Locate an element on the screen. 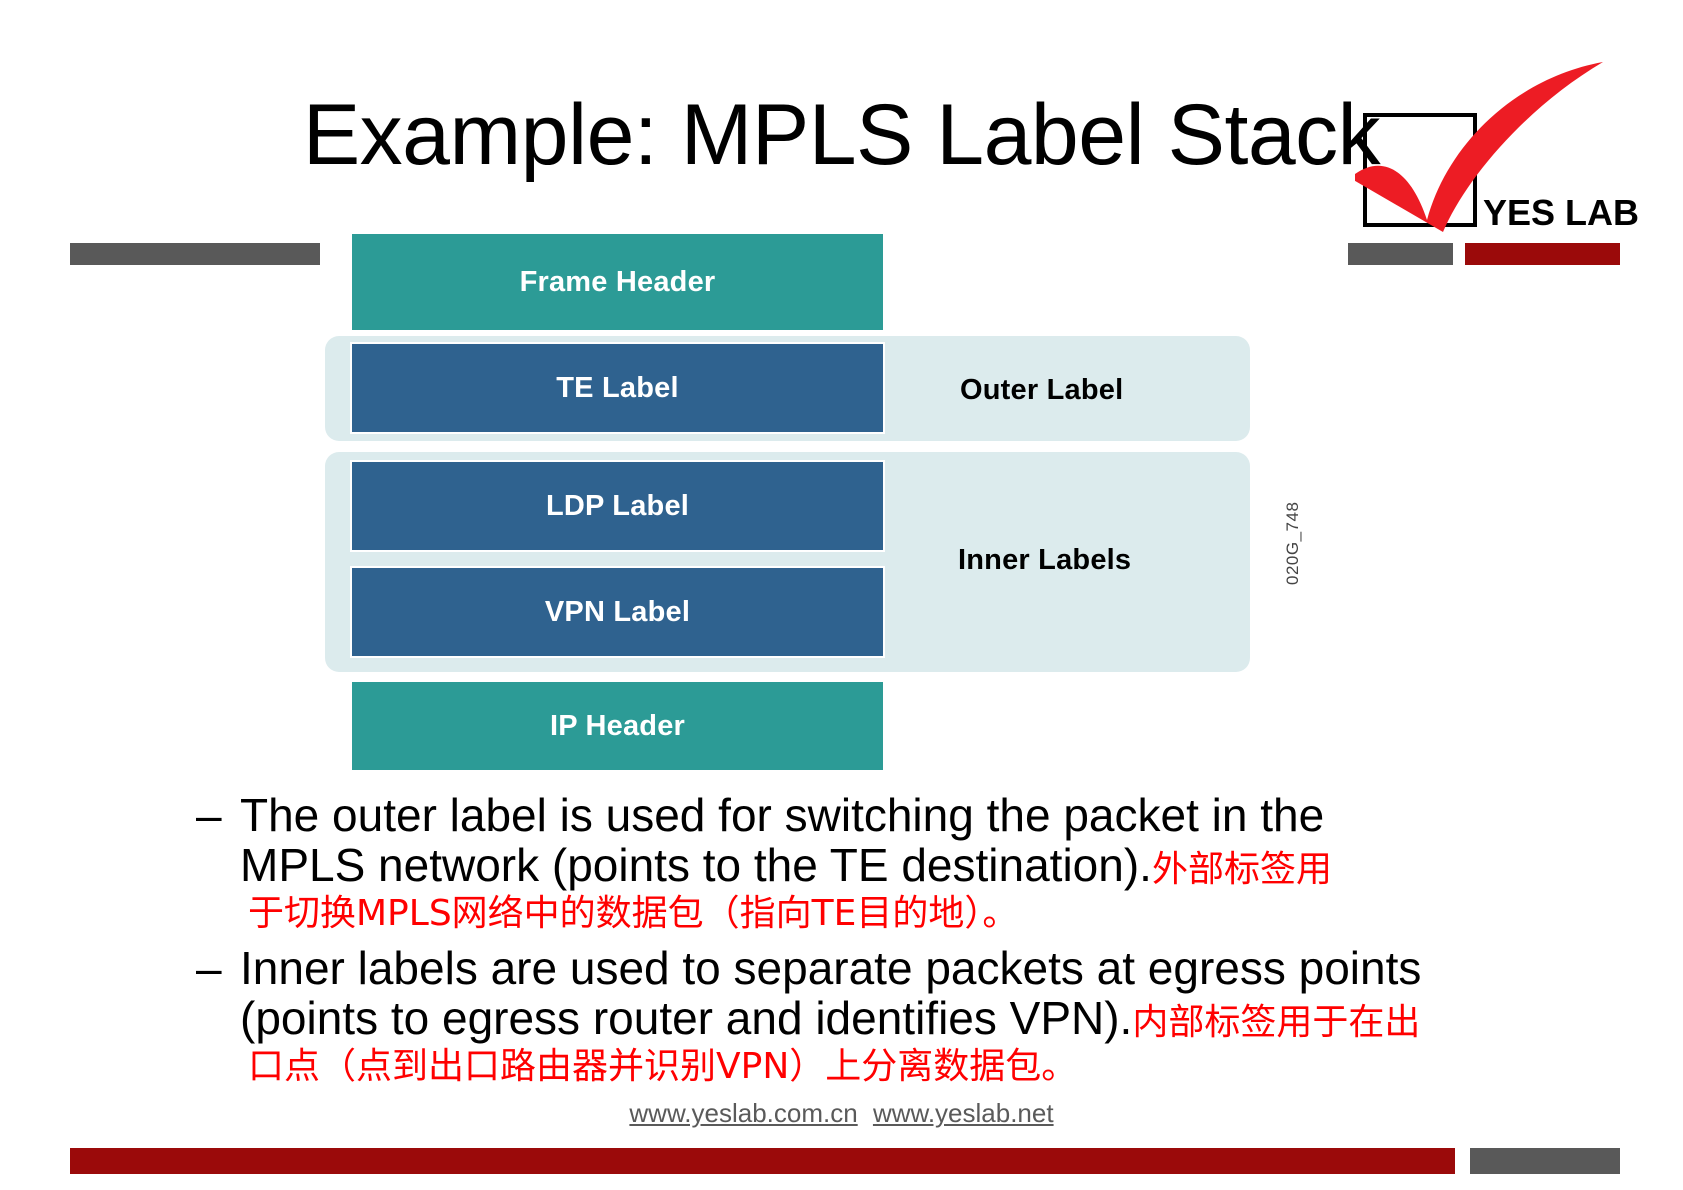  bullet-chinese-line: 口点（点到出口路由器并识别VPN）上分离数据包。 is located at coordinates (663, 1066).